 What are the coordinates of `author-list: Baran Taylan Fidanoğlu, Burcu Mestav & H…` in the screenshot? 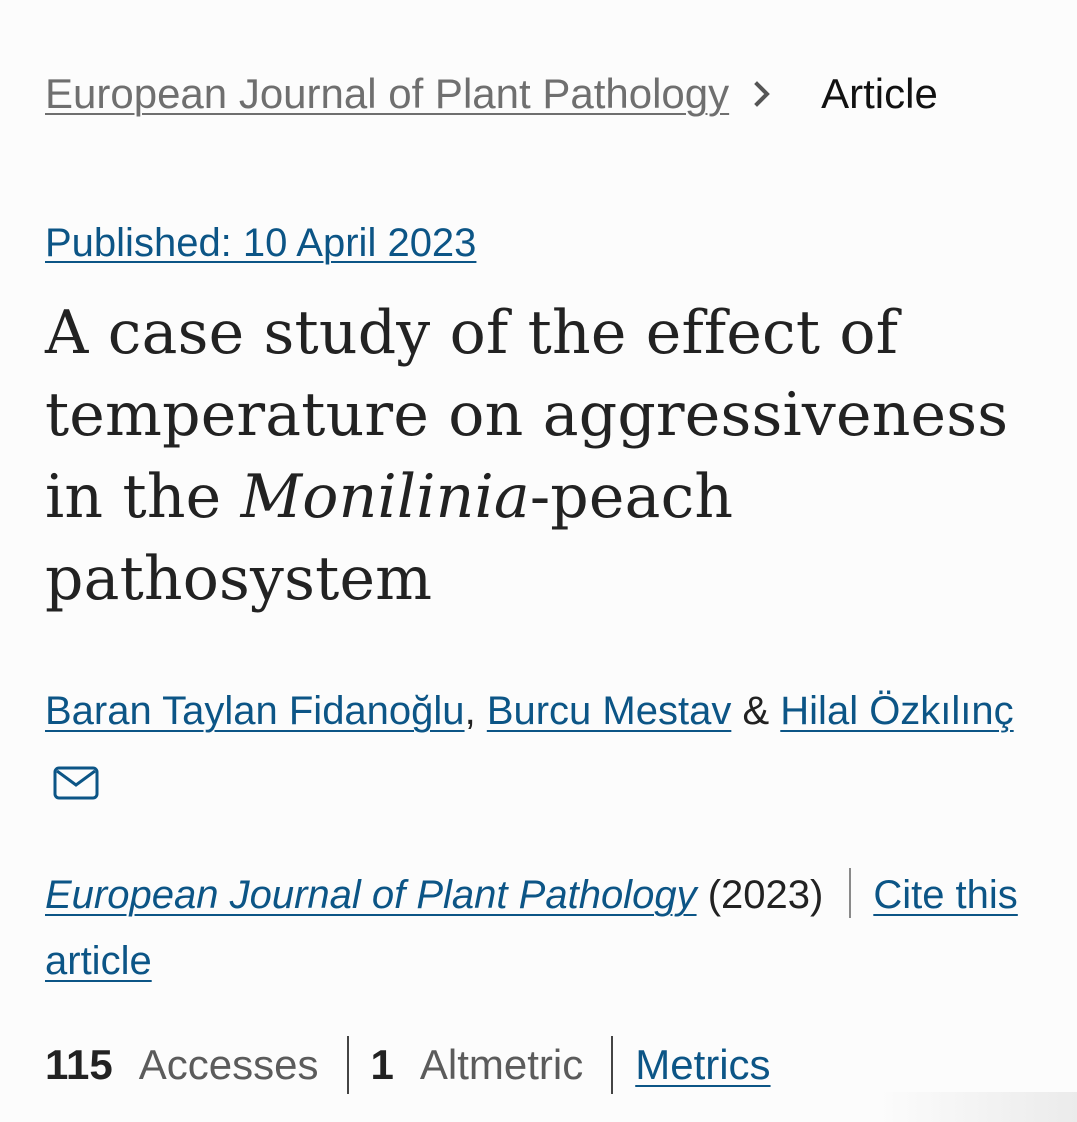 It's located at (545, 748).